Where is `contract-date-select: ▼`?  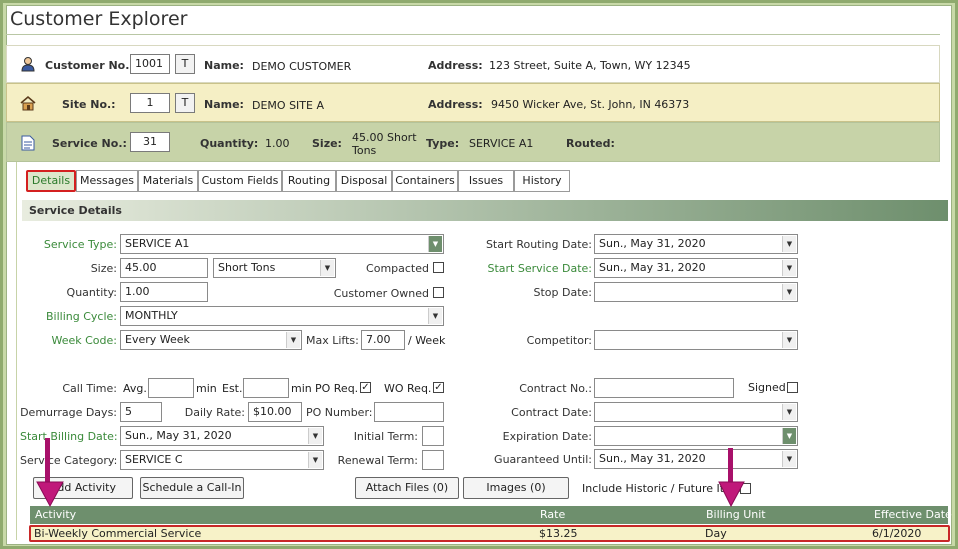 contract-date-select: ▼ is located at coordinates (696, 412).